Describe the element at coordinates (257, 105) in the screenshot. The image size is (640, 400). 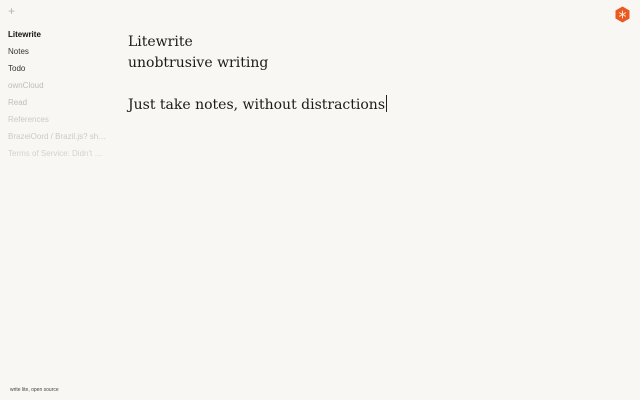
I see `editor-body-text: Just take notes, without distractions` at that location.